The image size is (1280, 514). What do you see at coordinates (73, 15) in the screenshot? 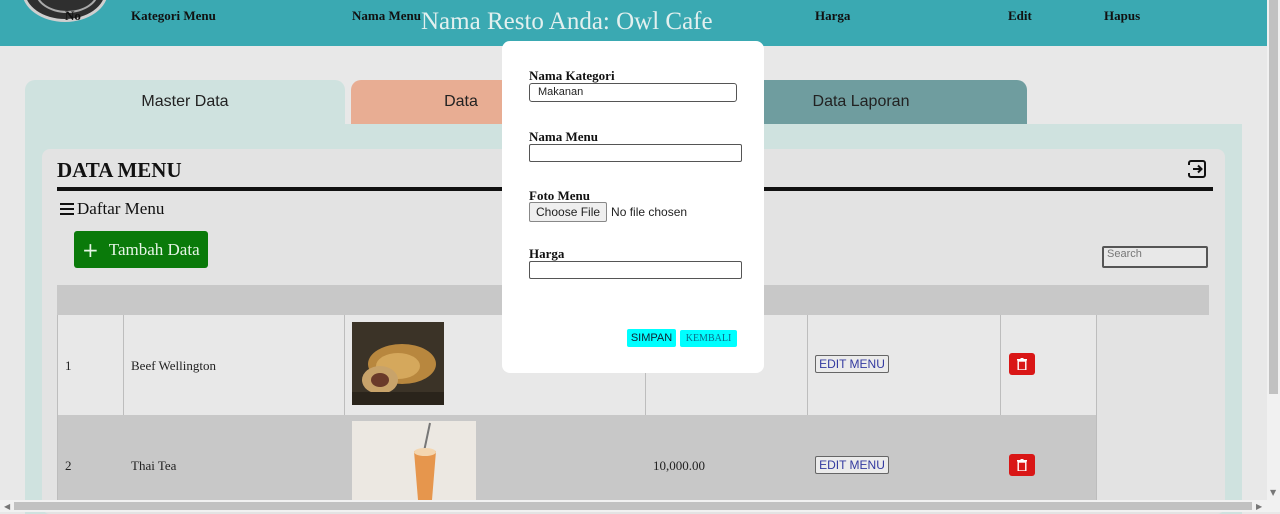
I see `col-no: No` at bounding box center [73, 15].